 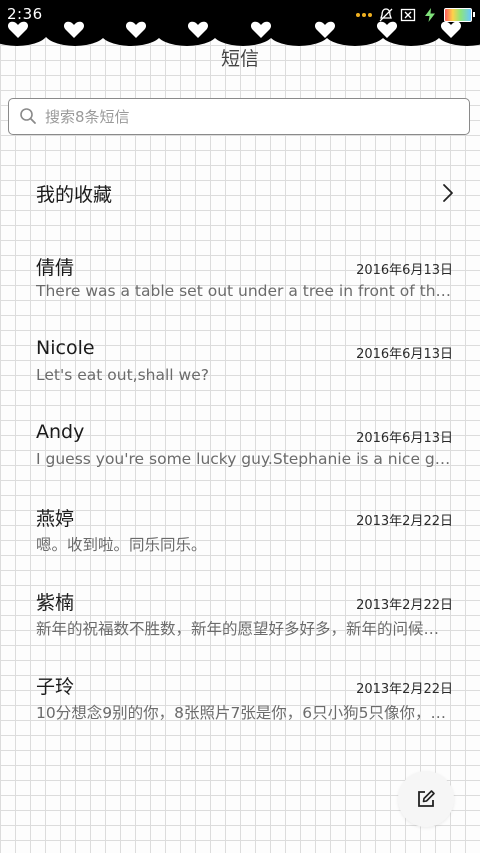 I want to click on message-preview: 10分想念9别的你，8张照片7张是你，6只小狗5只像你，4季都想你, so click(x=245, y=713).